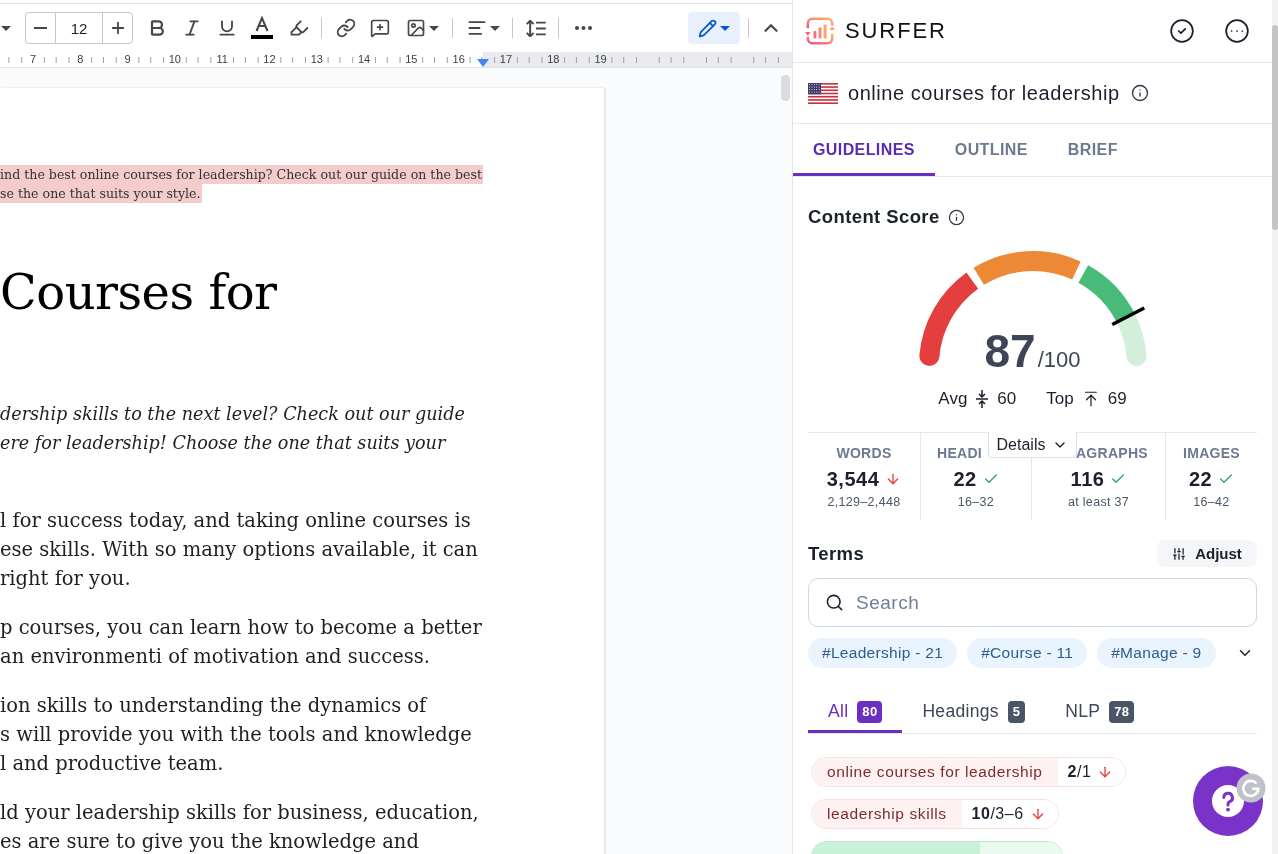  Describe the element at coordinates (458, 59) in the screenshot. I see `ruler-number: 16` at that location.